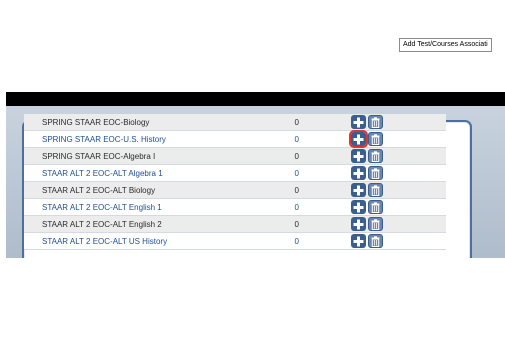  I want to click on table-row: STAAR ALT 2 EOC-ALT English 10, so click(235, 207).